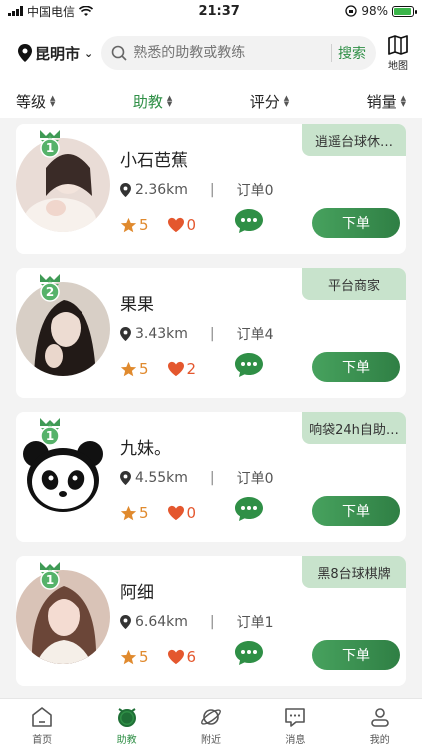 The height and width of the screenshot is (750, 422). I want to click on map-icon, so click(398, 45).